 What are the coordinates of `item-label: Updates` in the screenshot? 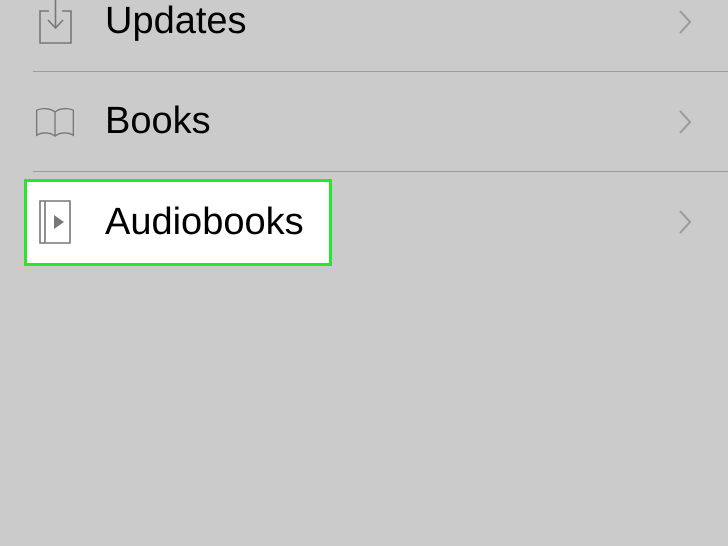 It's located at (176, 21).